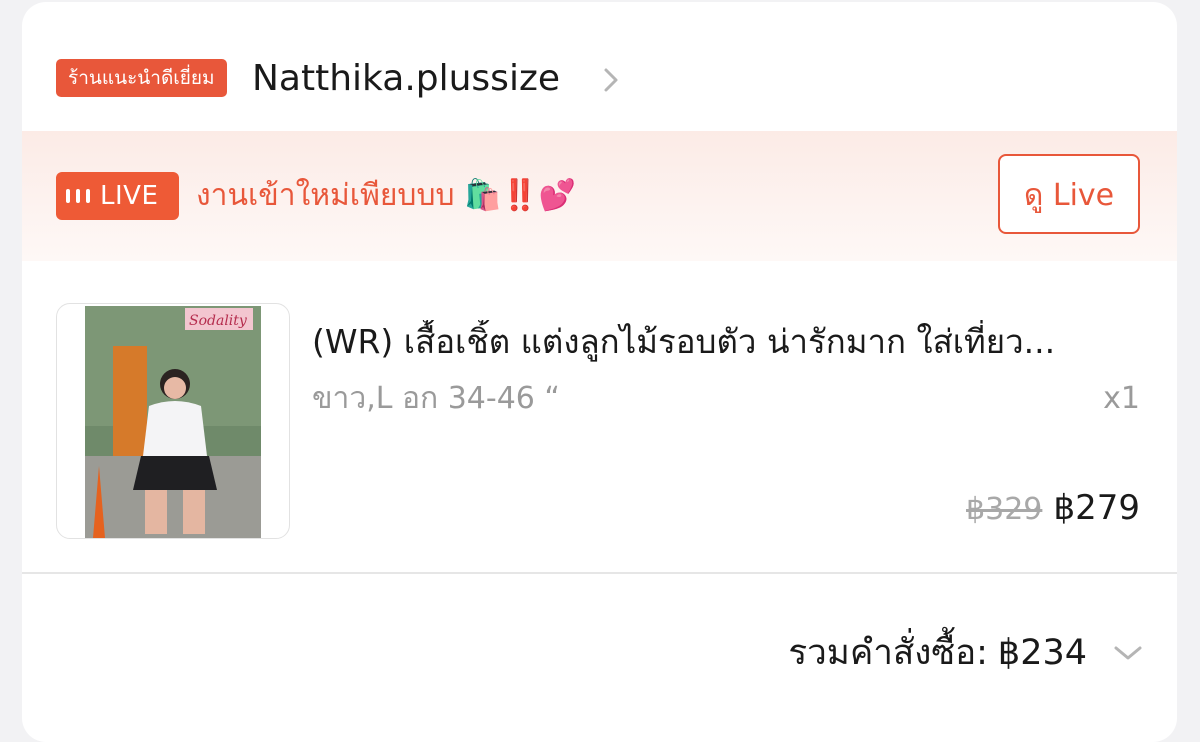 The image size is (1200, 742). I want to click on price-row: ฿329 ฿279, so click(1053, 508).